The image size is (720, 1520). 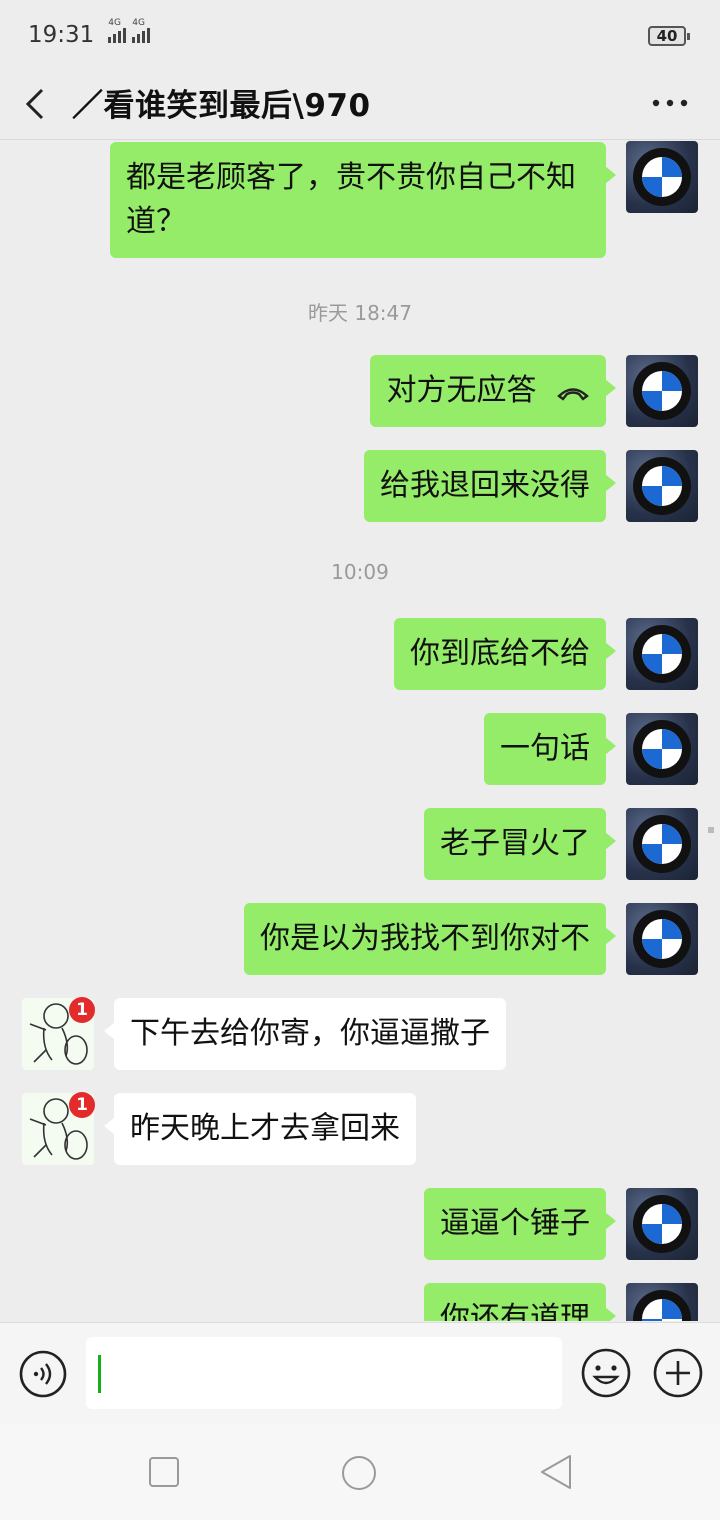 I want to click on voice-button, so click(x=43, y=1374).